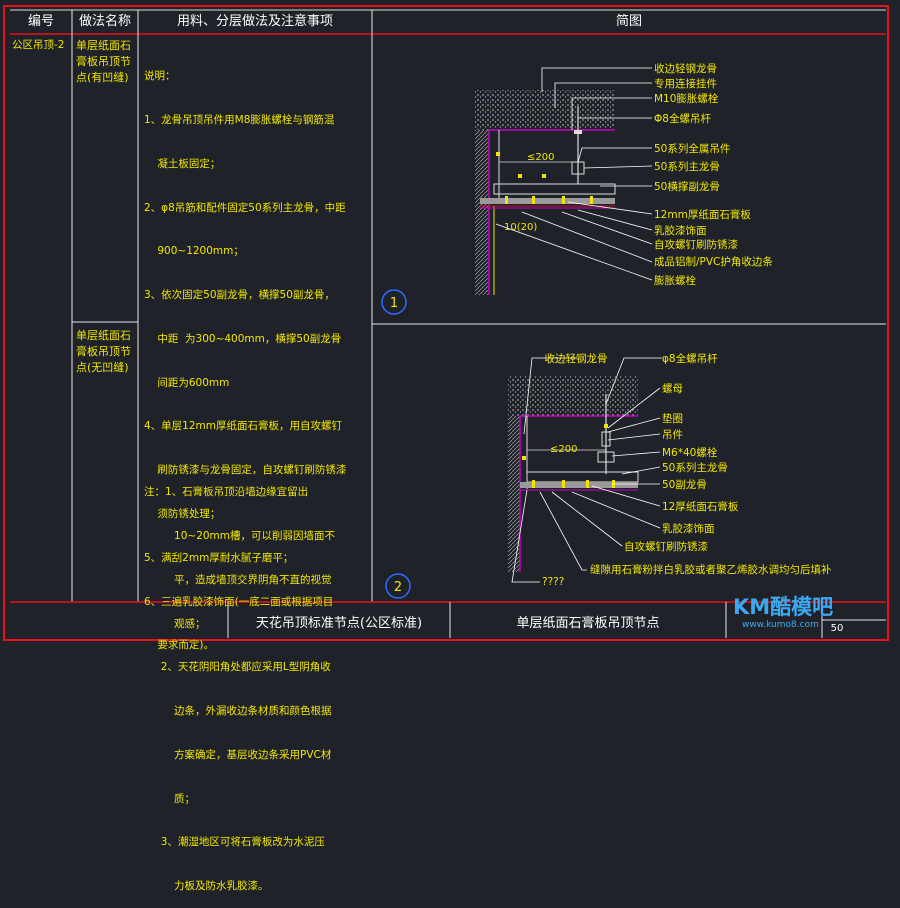  I want to click on wall-hatch, so click(482, 212).